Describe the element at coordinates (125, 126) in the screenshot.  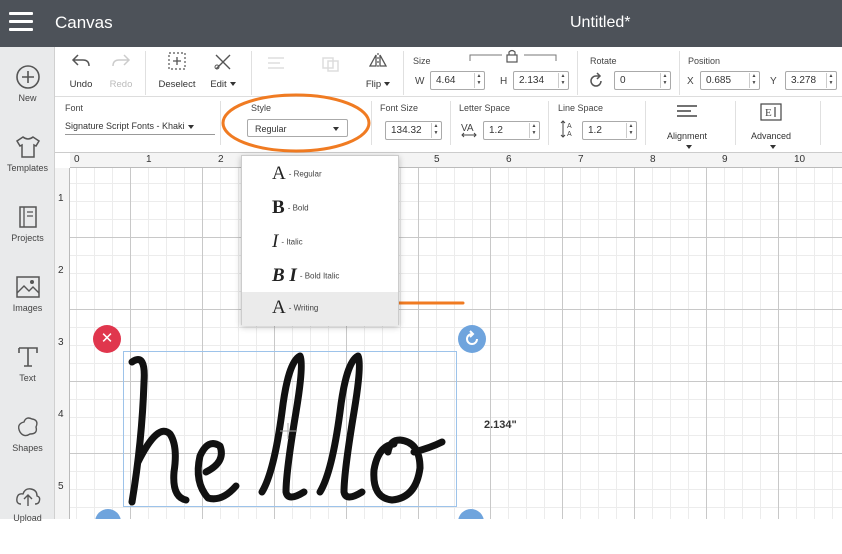
I see `font-value: Signature Script Fonts - Khaki` at that location.